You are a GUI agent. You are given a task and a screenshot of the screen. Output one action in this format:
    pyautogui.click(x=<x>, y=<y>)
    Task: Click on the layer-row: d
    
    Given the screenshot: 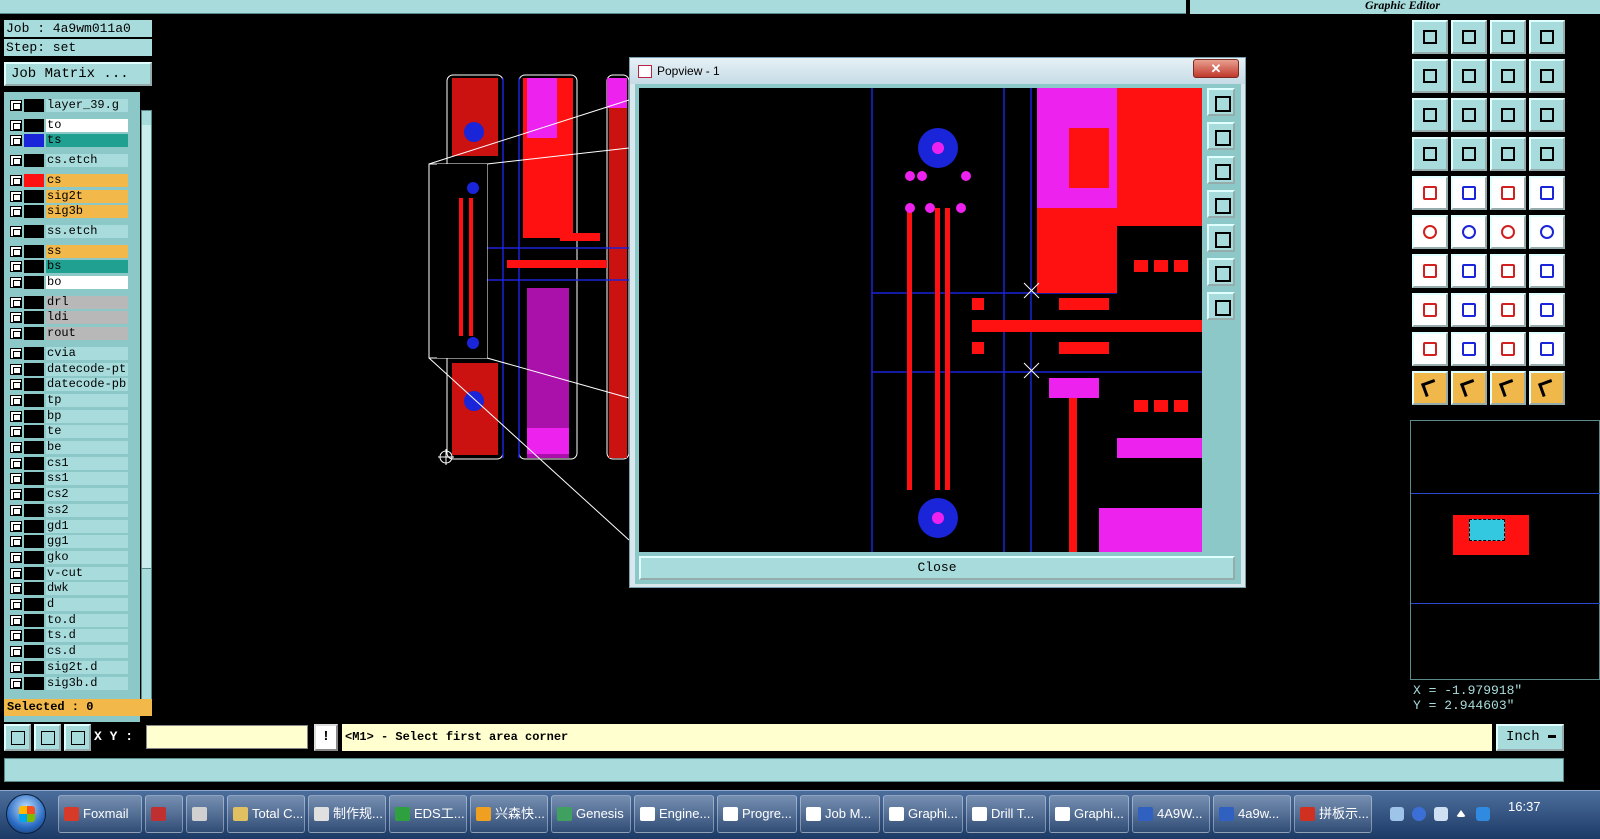 What is the action you would take?
    pyautogui.click(x=72, y=604)
    